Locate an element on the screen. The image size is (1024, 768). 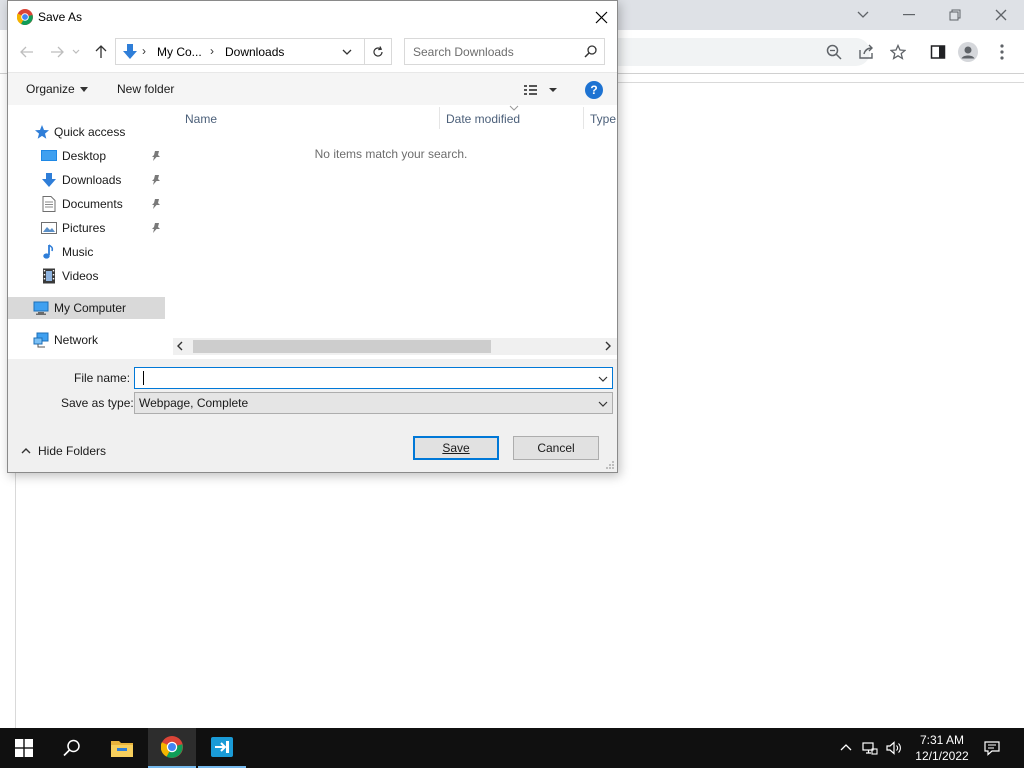
search-box: Search Downloads is located at coordinates (504, 51).